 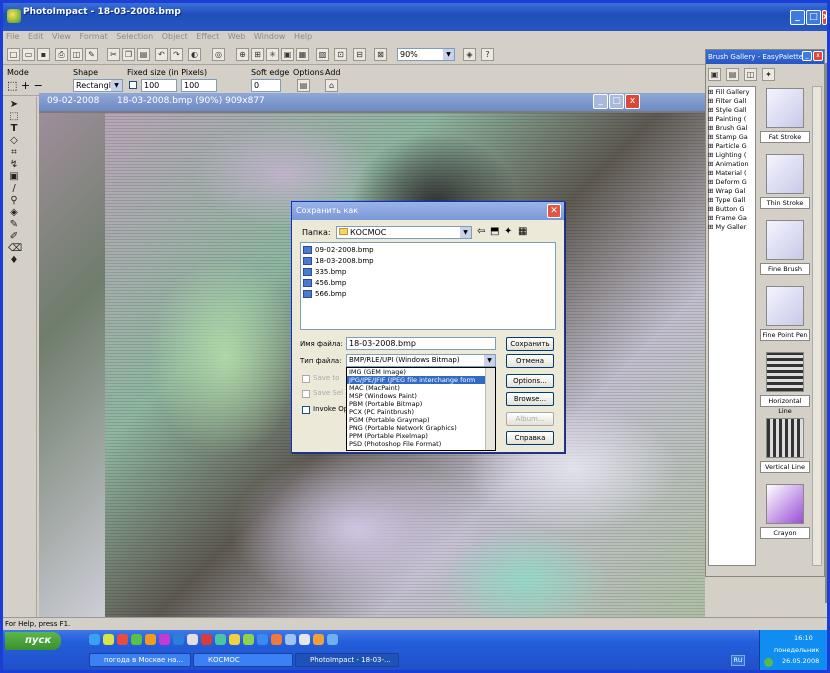 What do you see at coordinates (270, 36) in the screenshot?
I see `menu-window: Window` at bounding box center [270, 36].